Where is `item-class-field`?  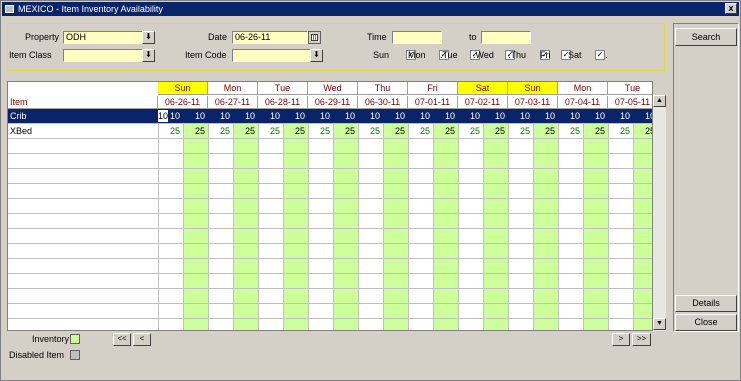
item-class-field is located at coordinates (103, 55).